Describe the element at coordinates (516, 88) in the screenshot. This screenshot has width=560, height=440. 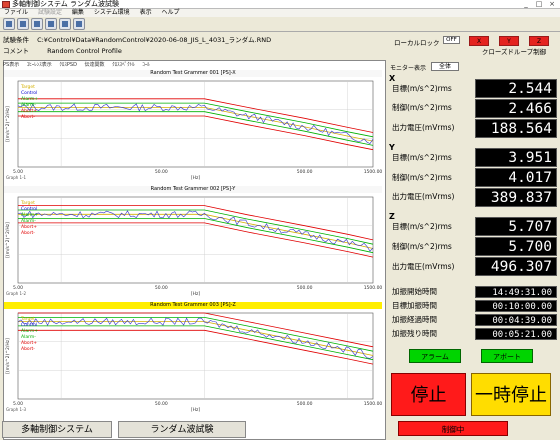
I see `x-target-value: 2.544` at that location.